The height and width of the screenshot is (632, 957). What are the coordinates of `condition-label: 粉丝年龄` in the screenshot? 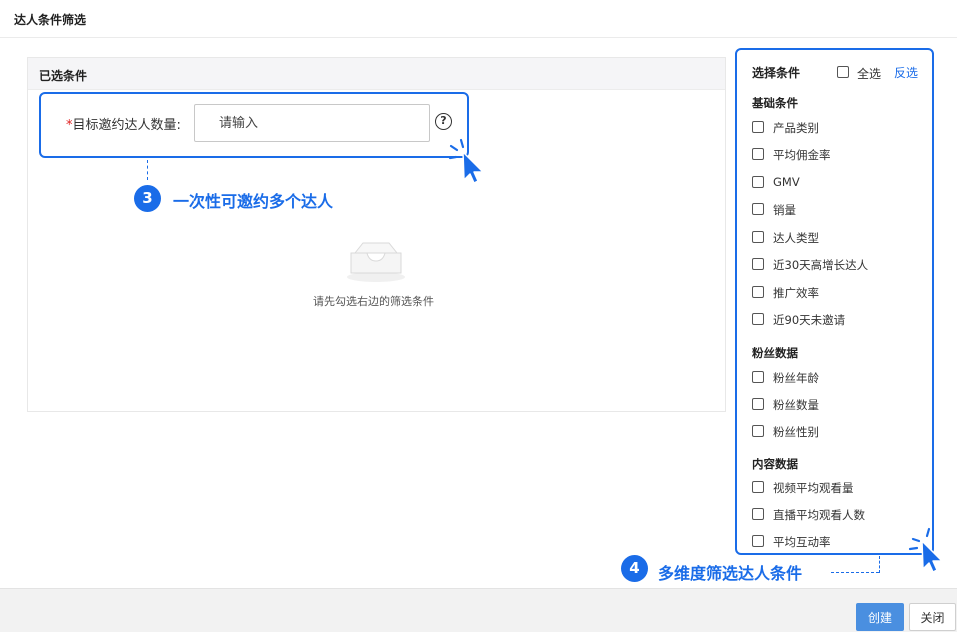 It's located at (796, 378).